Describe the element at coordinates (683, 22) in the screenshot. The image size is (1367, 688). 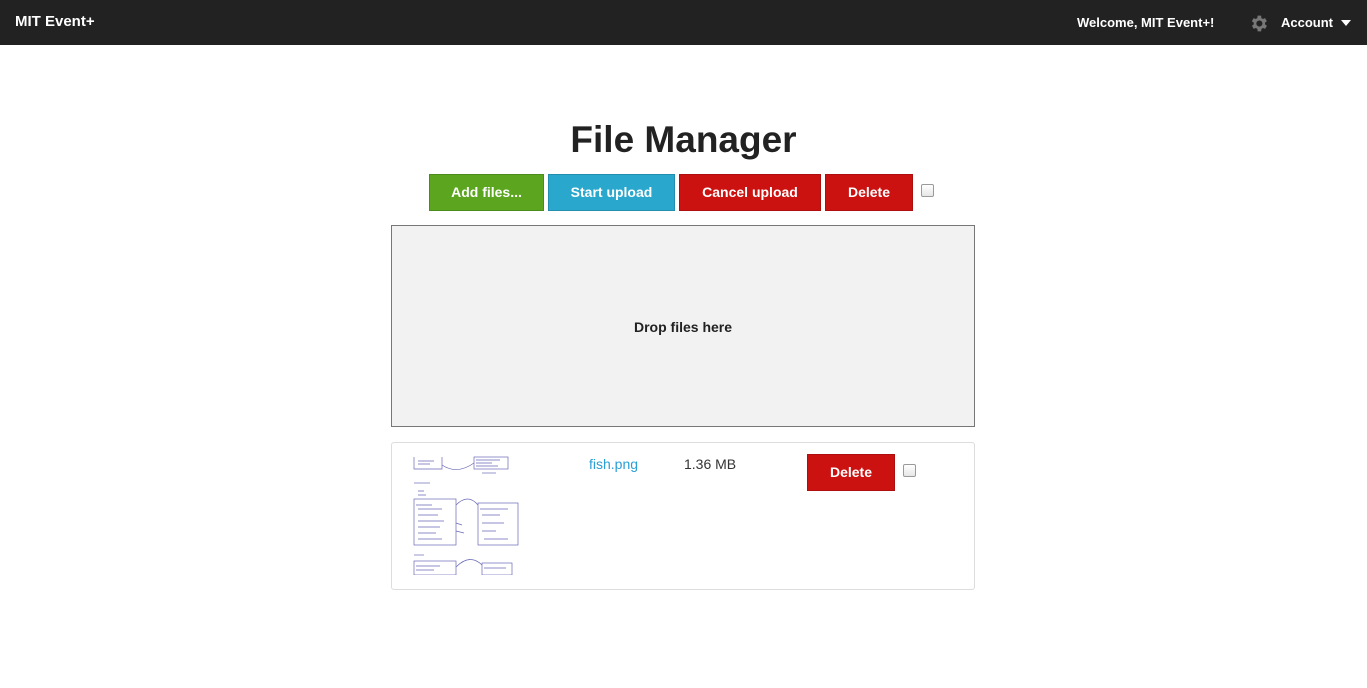
I see `top-navbar: MIT Event+ Welcome, MIT Event+! Account` at that location.